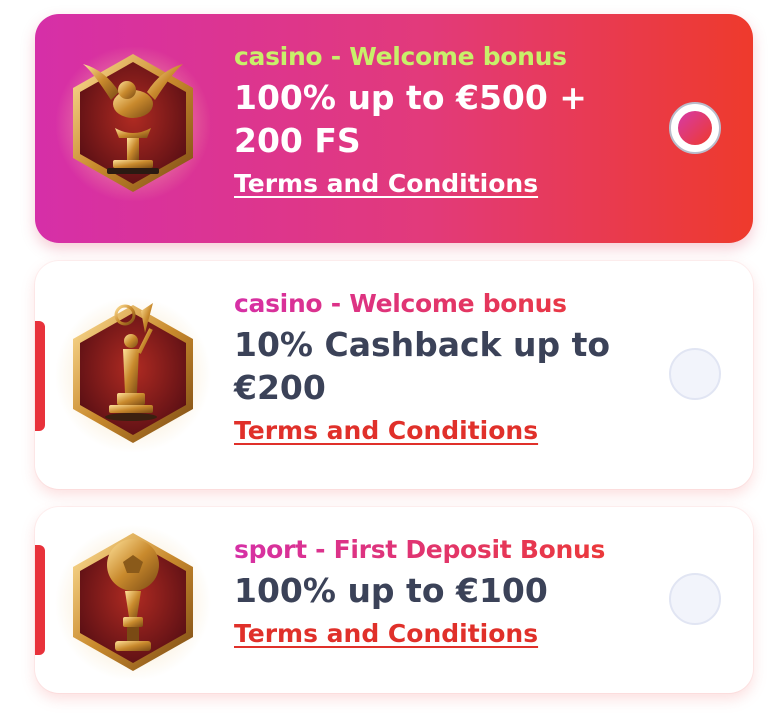 This screenshot has width=784, height=714. I want to click on statuette-trophy-icon, so click(133, 373).